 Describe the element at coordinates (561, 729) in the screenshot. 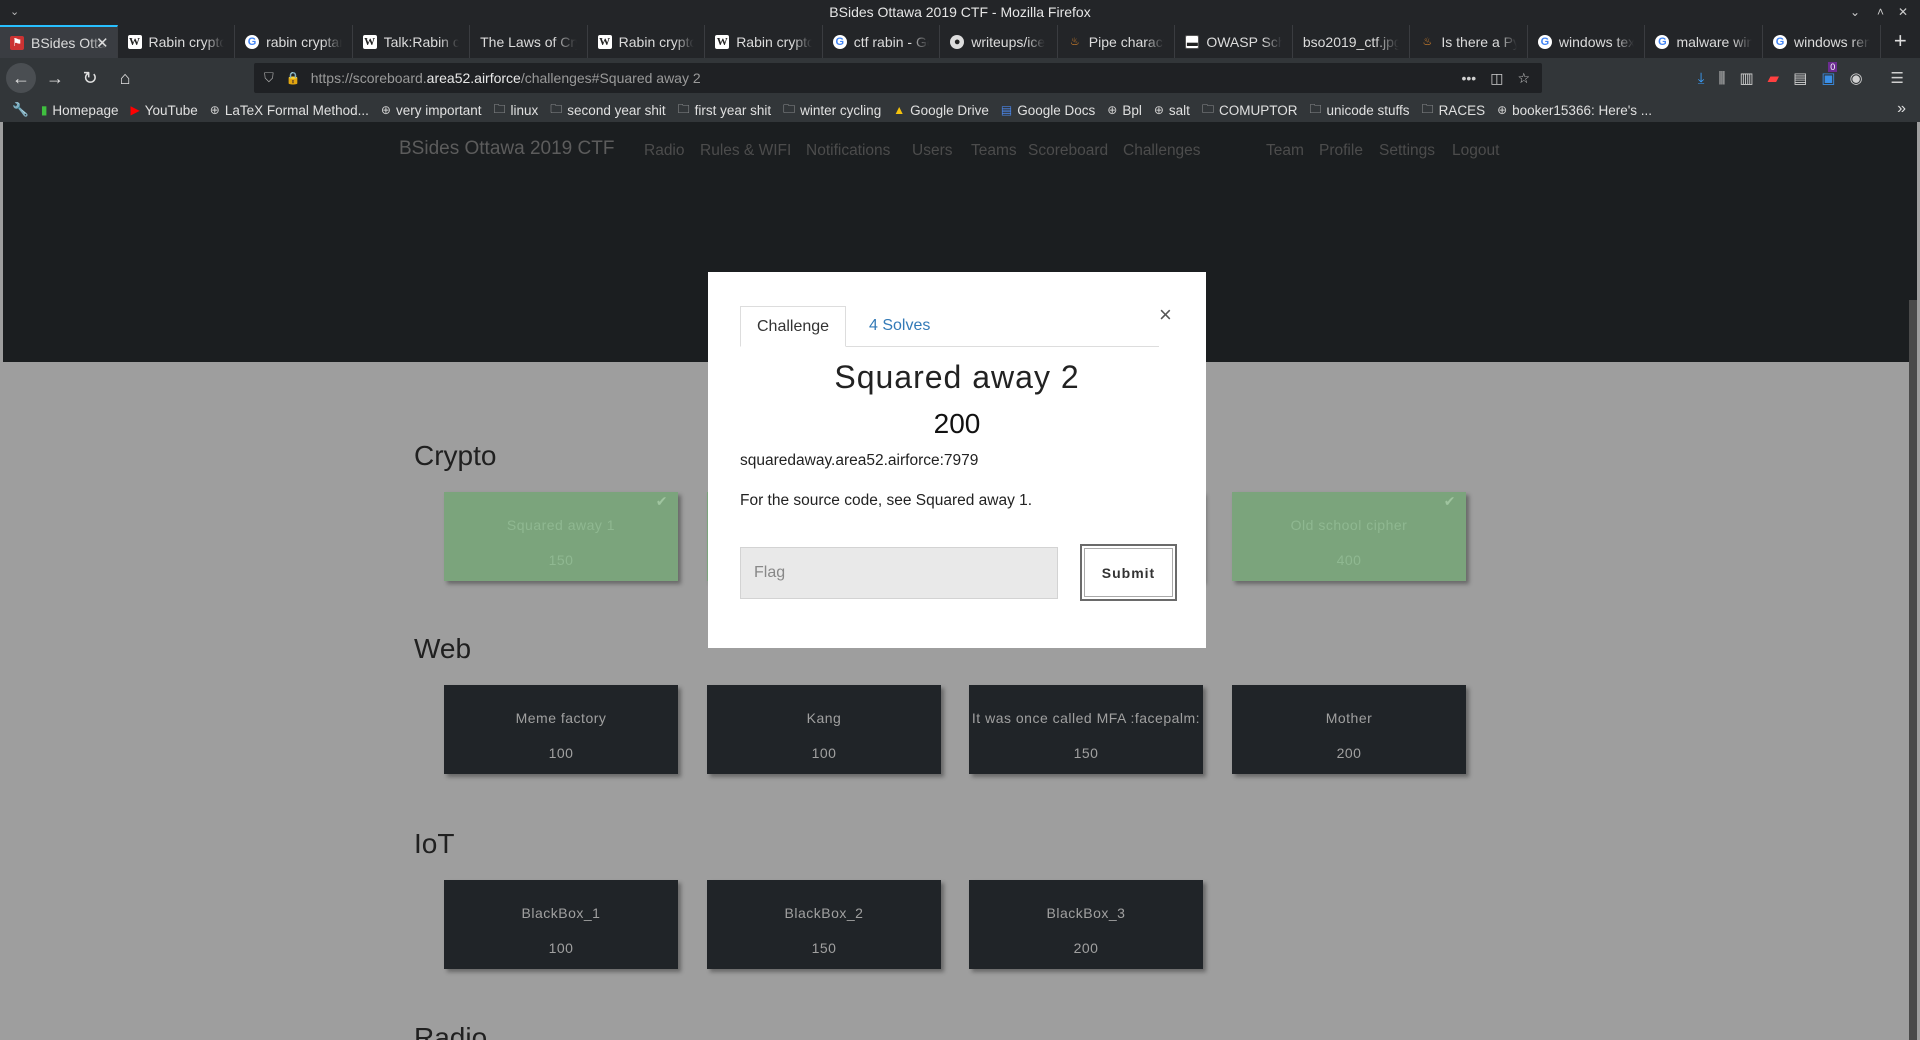

I see `challenge-card: Meme factory 100` at that location.